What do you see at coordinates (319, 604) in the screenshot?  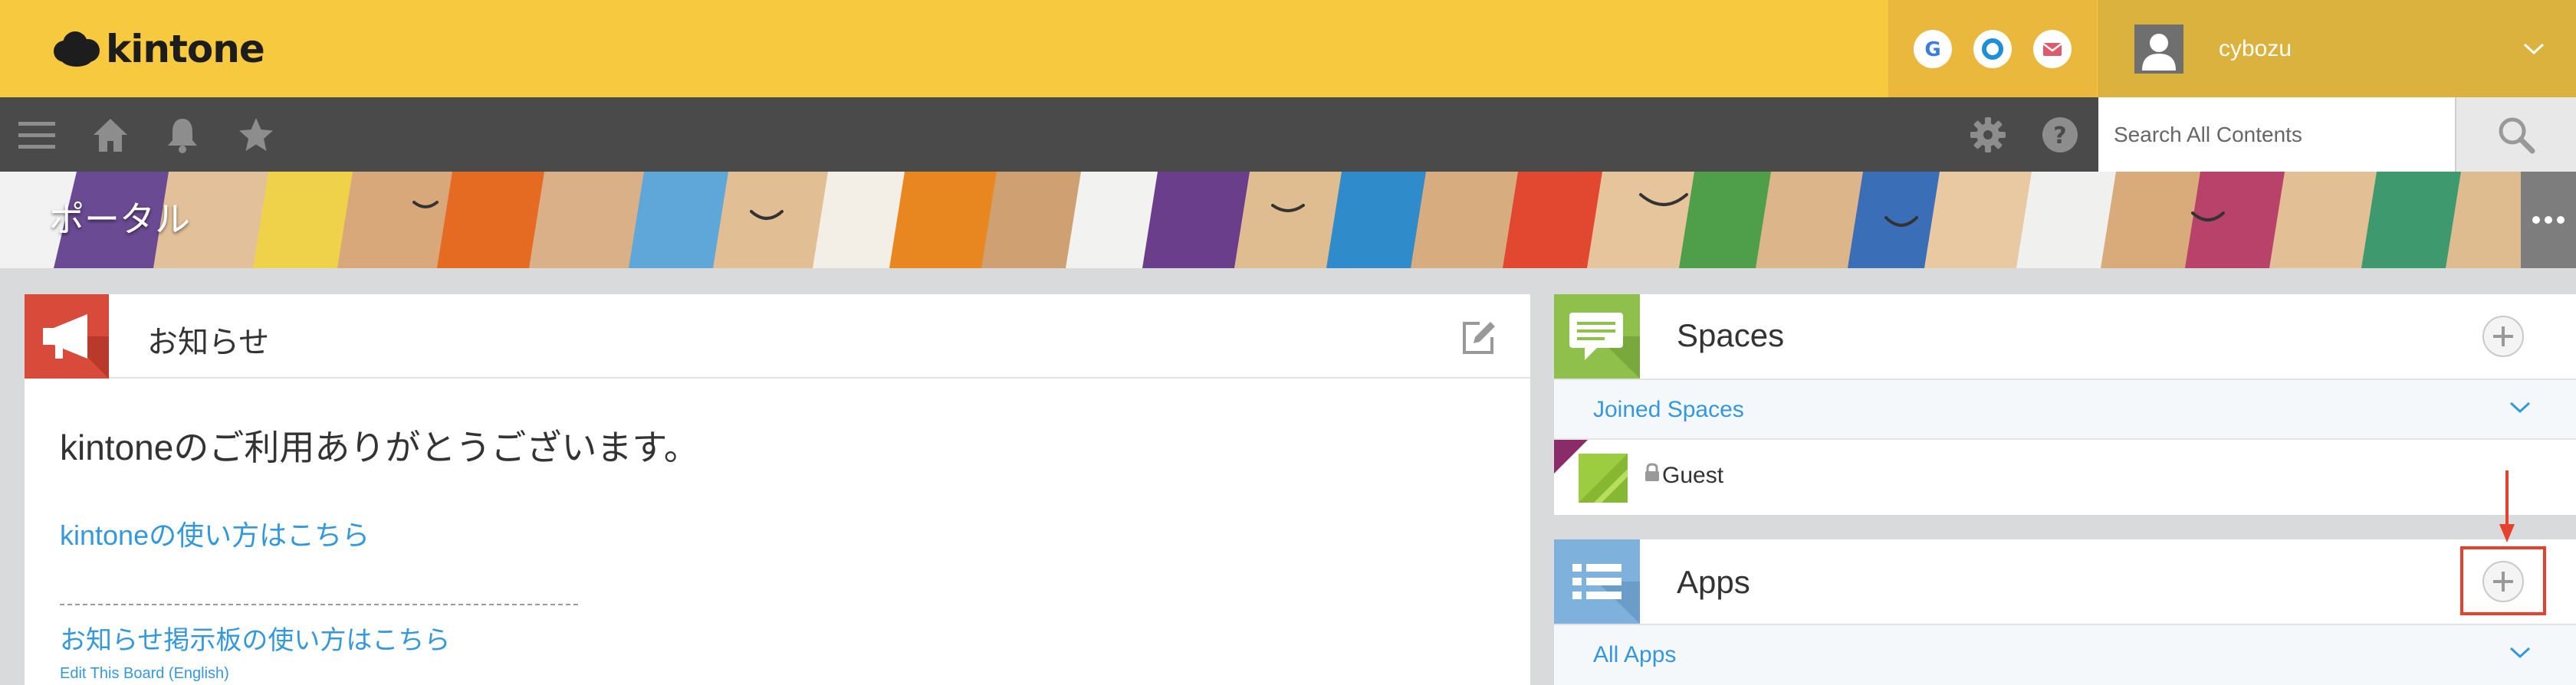 I see `divider` at bounding box center [319, 604].